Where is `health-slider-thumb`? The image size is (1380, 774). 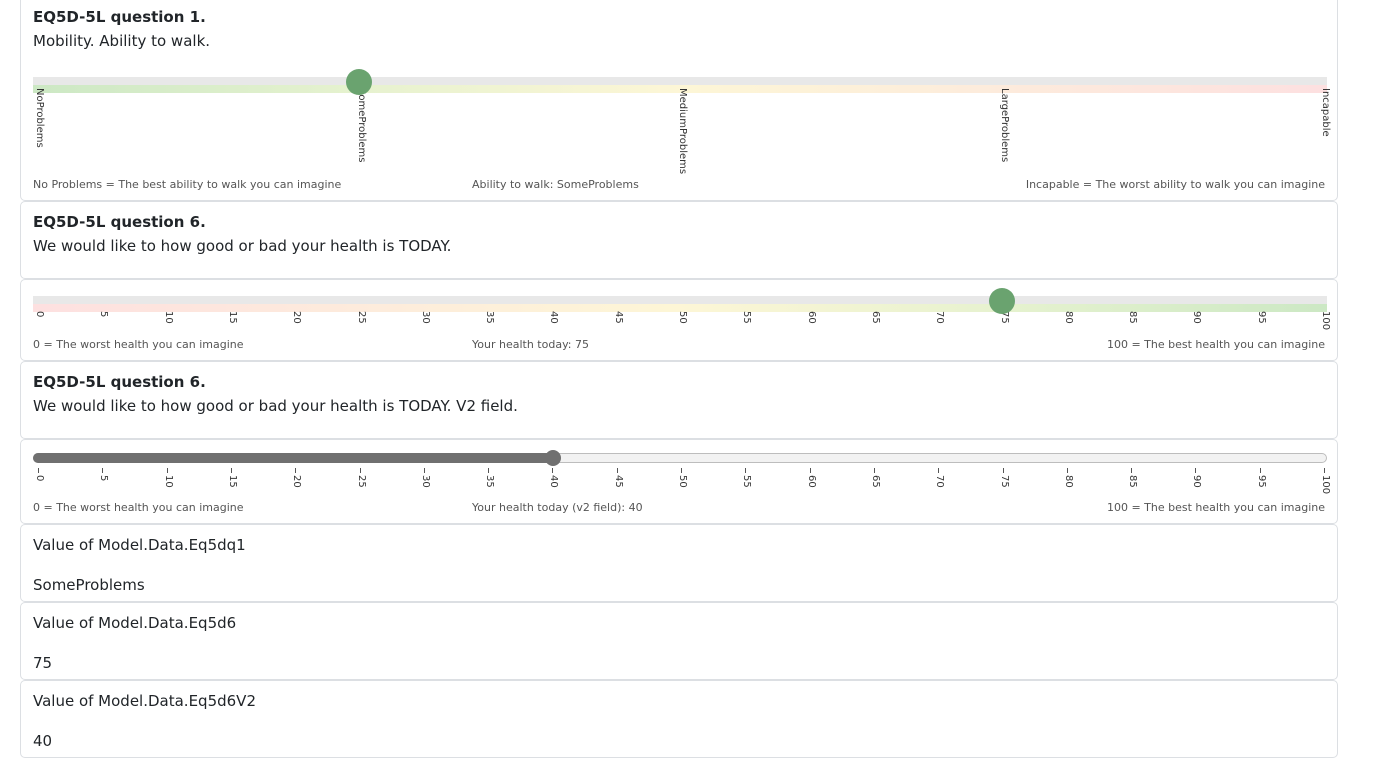 health-slider-thumb is located at coordinates (1001, 301).